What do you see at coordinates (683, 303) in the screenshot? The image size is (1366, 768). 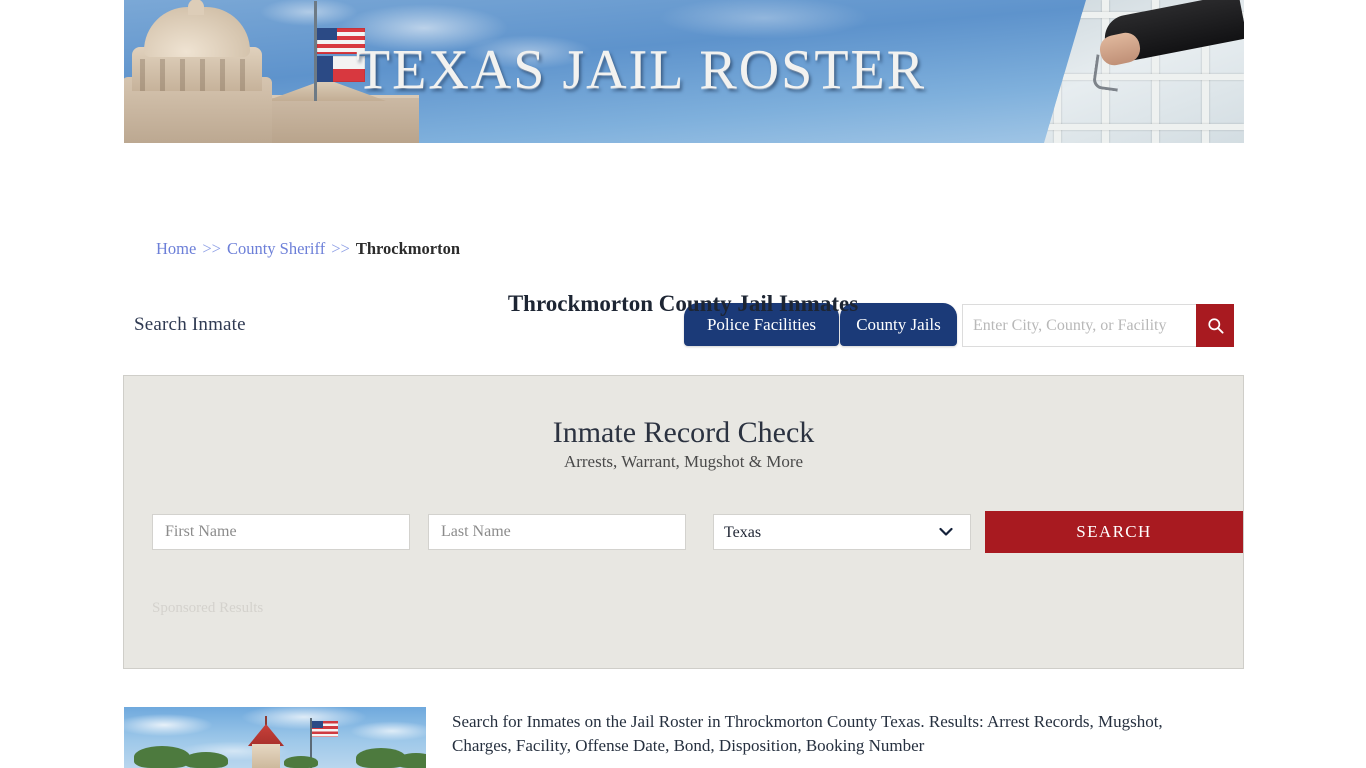 I see `page-title: Throckmorton County Jail Inmates` at bounding box center [683, 303].